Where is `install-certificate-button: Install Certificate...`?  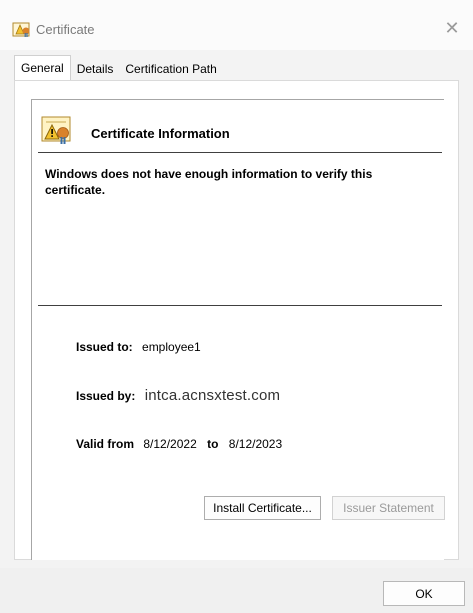 install-certificate-button: Install Certificate... is located at coordinates (262, 508).